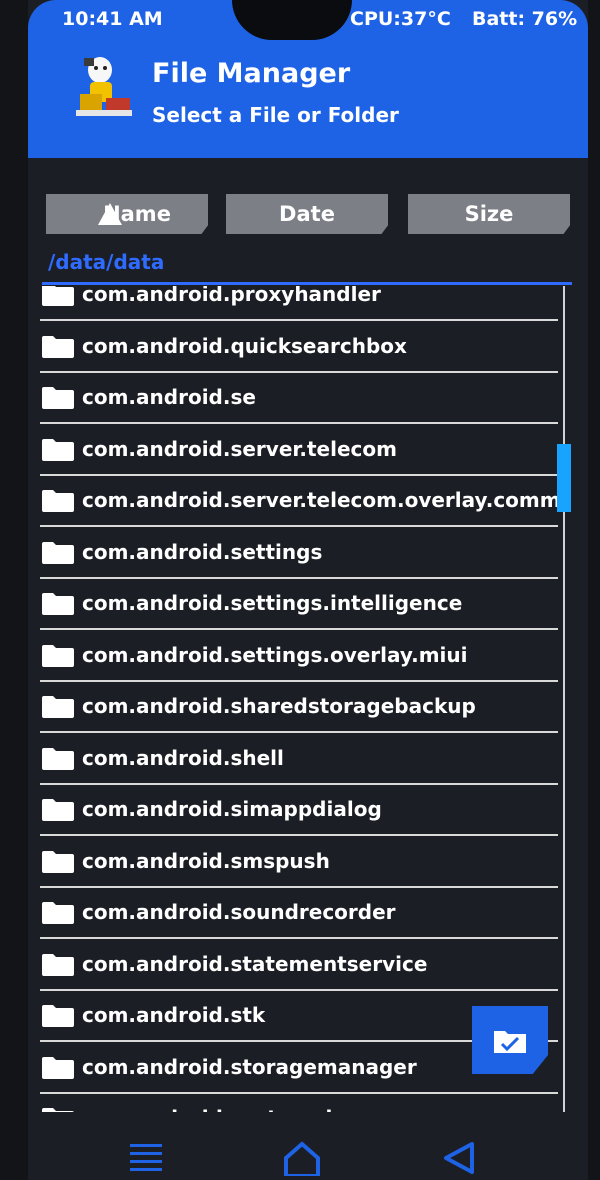  Describe the element at coordinates (207, 1109) in the screenshot. I see `file-name: com.android.systemui` at that location.